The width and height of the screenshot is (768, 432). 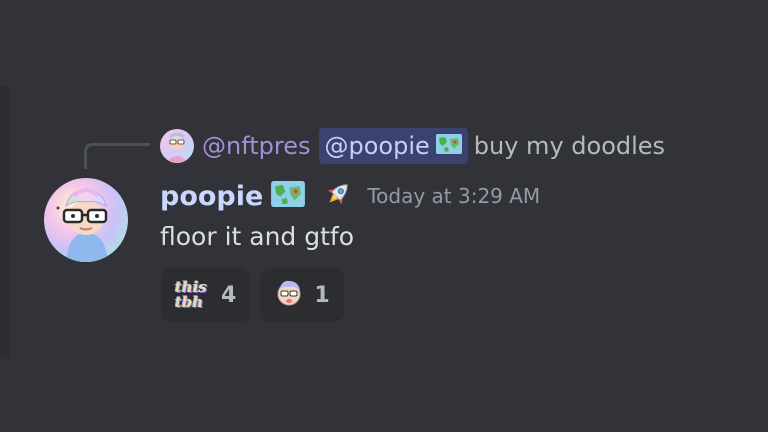 I want to click on reaction-doodle-face: 1, so click(x=302, y=295).